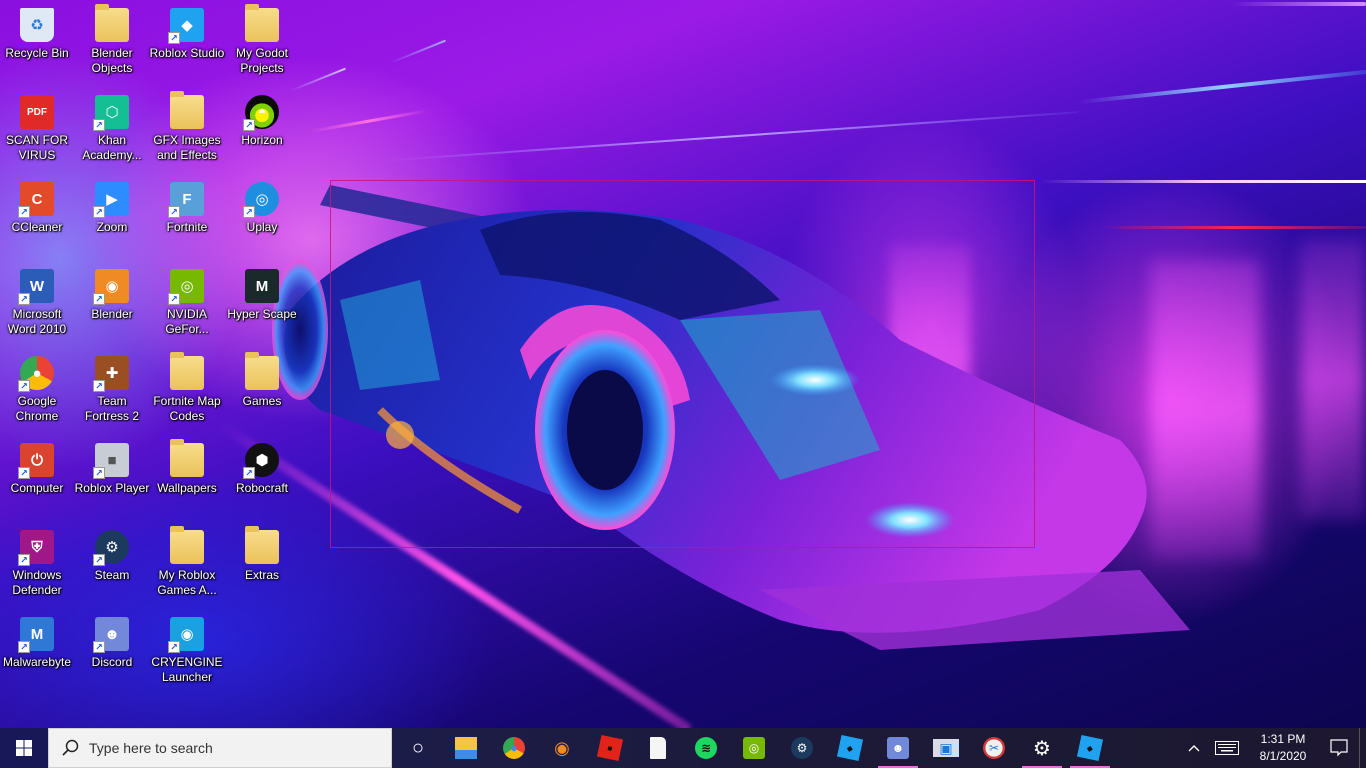  Describe the element at coordinates (37, 465) in the screenshot. I see `desktop-icon: ⏻ ↗ Computer` at that location.